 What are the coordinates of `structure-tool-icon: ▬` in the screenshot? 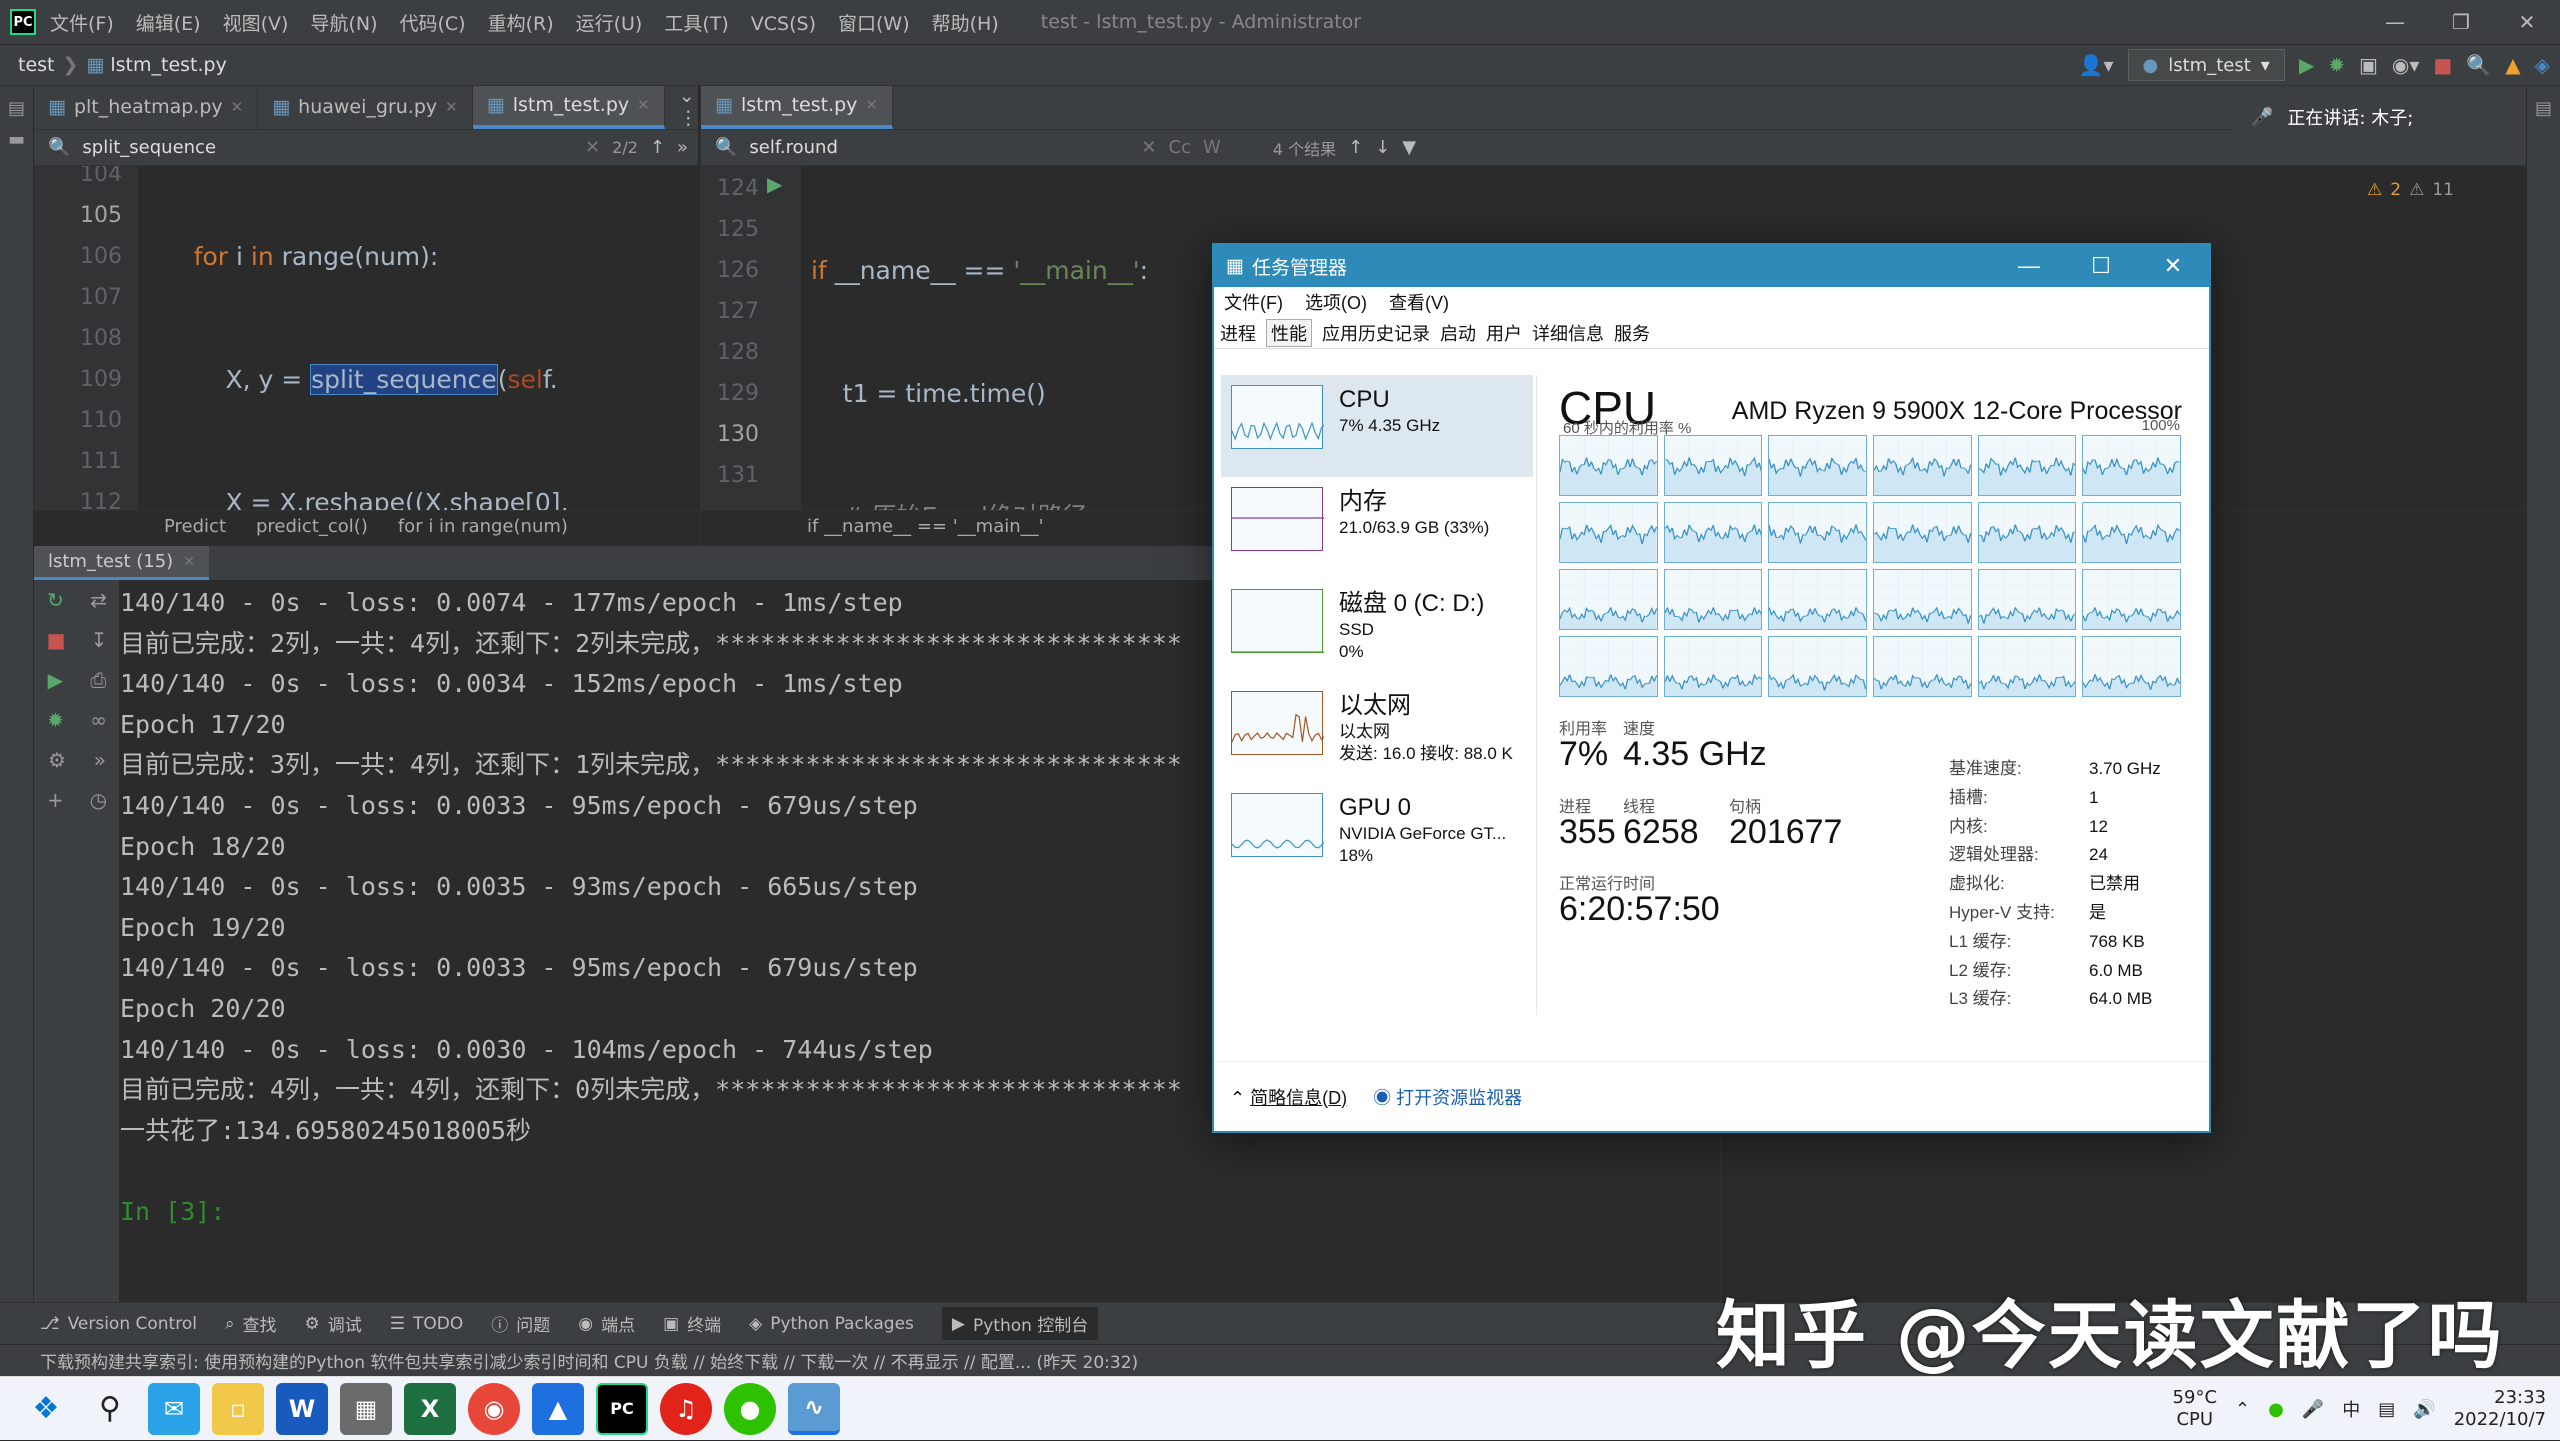 It's located at (16, 139).